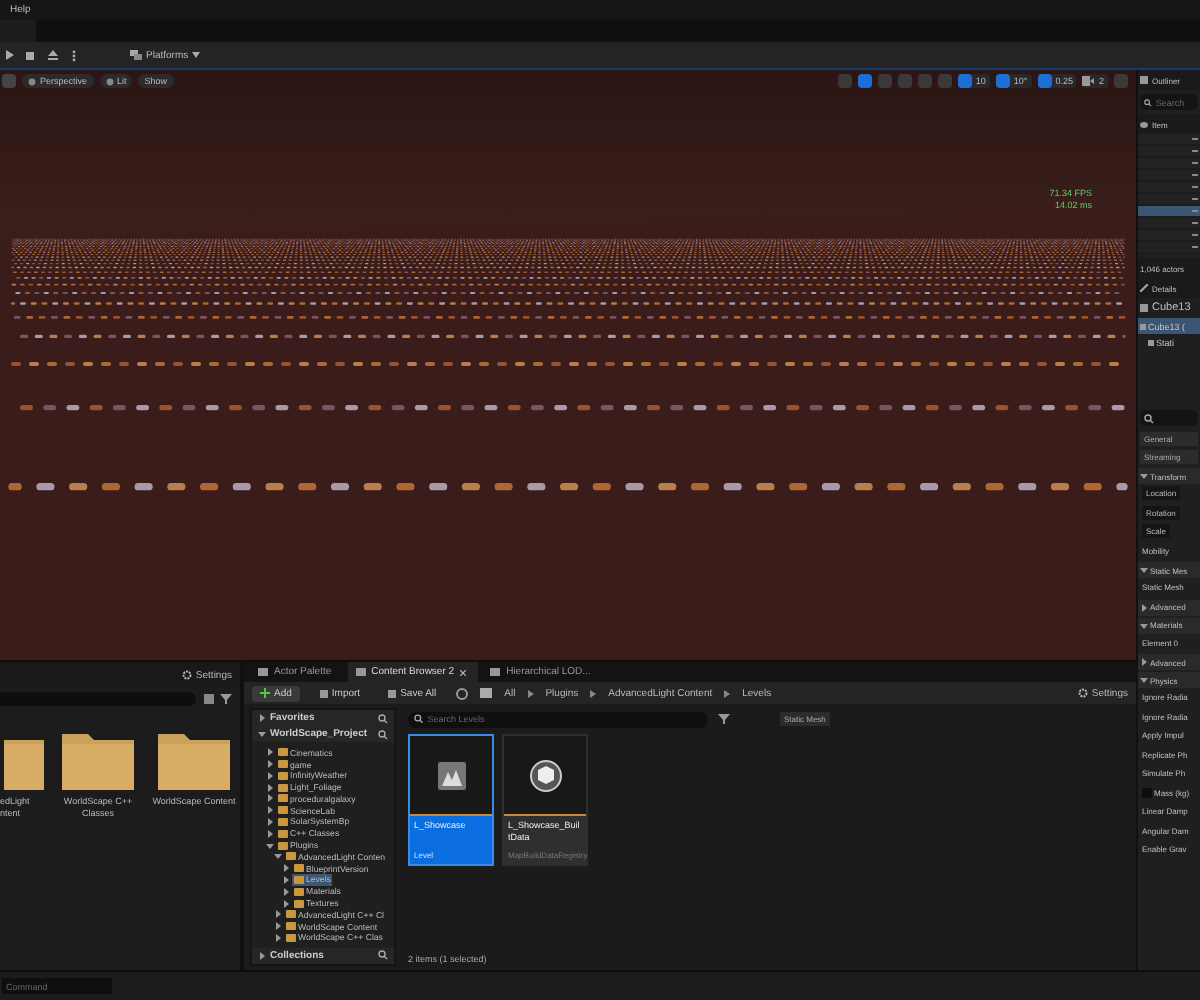 The width and height of the screenshot is (1200, 1000). Describe the element at coordinates (1169, 212) in the screenshot. I see `outliner-row` at that location.